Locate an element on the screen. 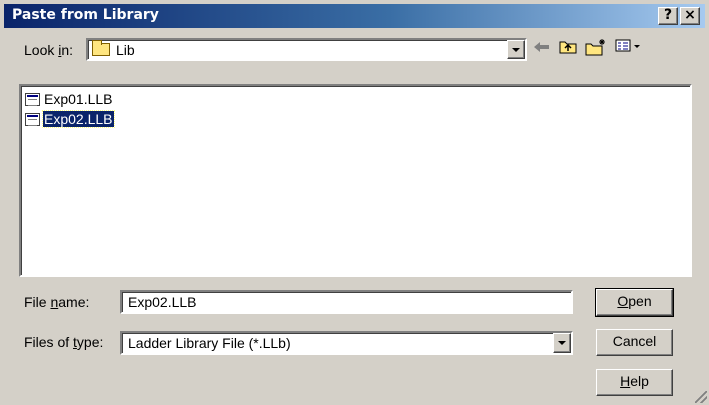 The height and width of the screenshot is (405, 709). look-in-label-pre: Look is located at coordinates (41, 50).